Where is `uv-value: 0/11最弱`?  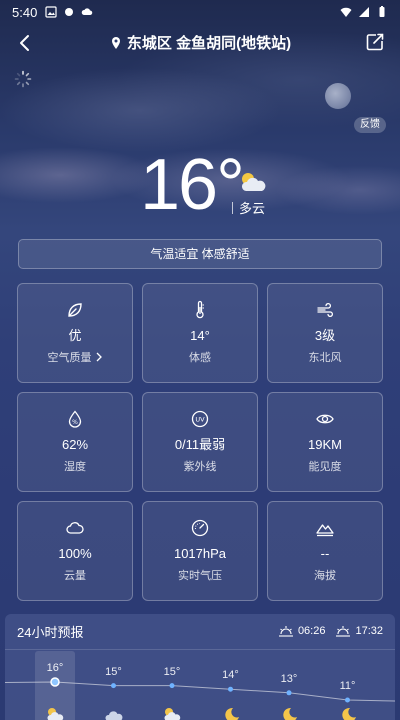 uv-value: 0/11最弱 is located at coordinates (200, 444).